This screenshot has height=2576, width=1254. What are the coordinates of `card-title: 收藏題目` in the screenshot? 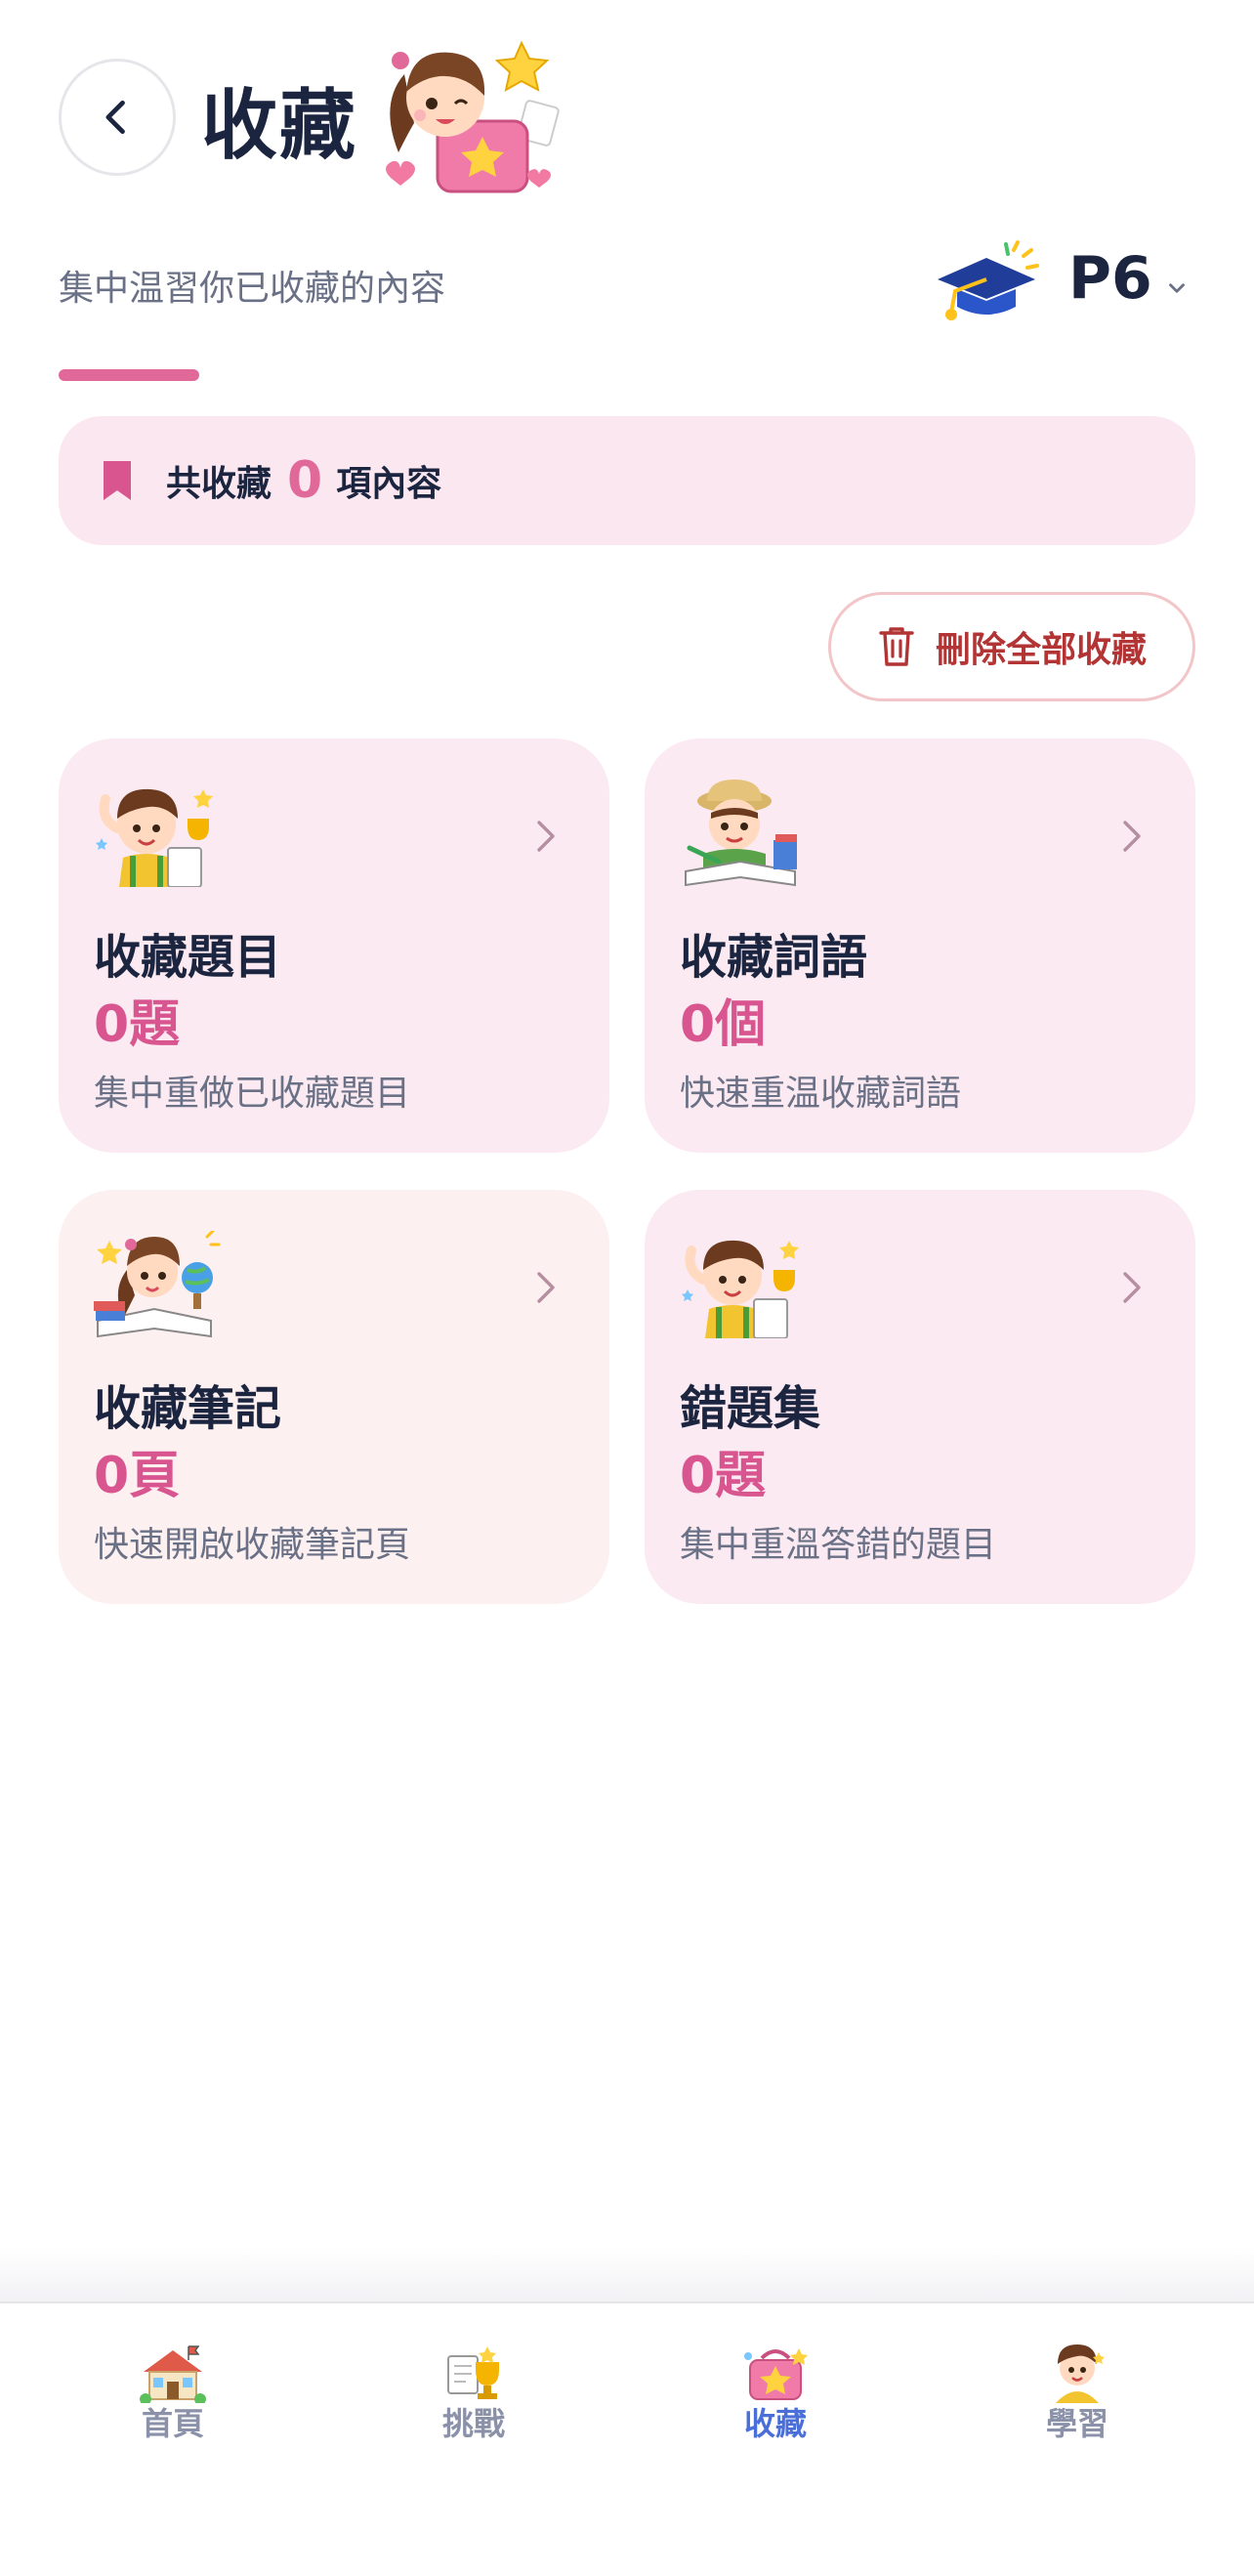 It's located at (188, 957).